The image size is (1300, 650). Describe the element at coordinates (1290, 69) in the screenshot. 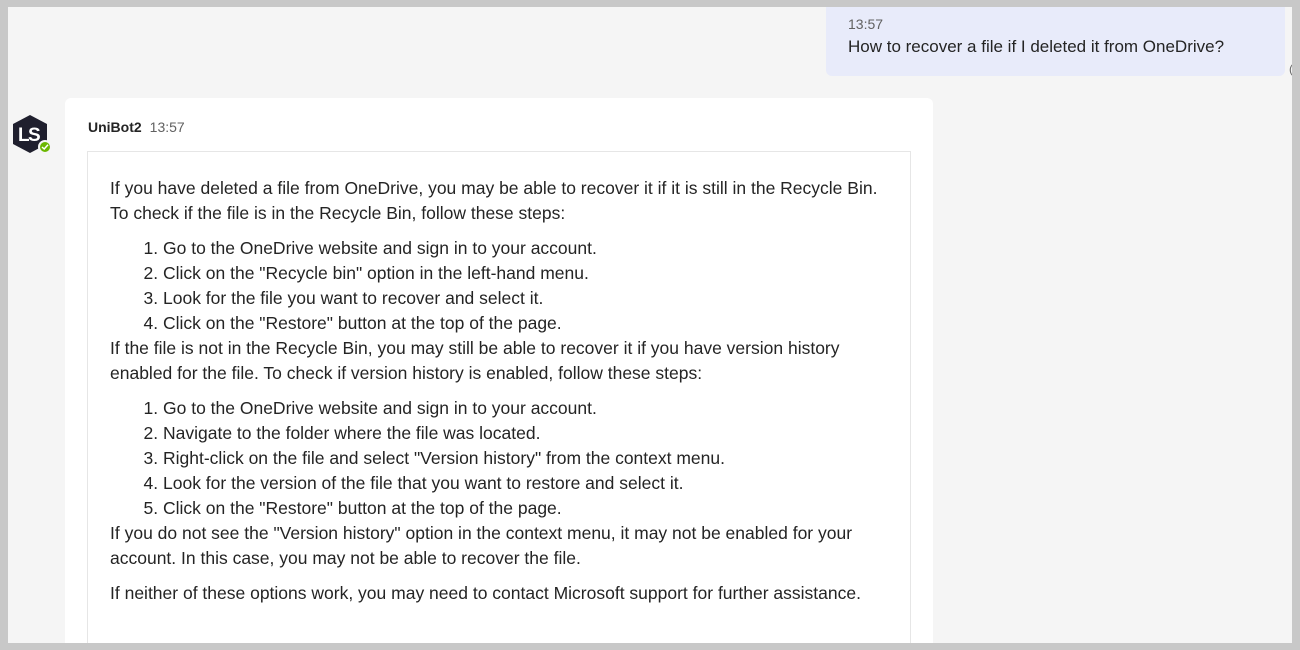

I see `partial-glyph: (` at that location.